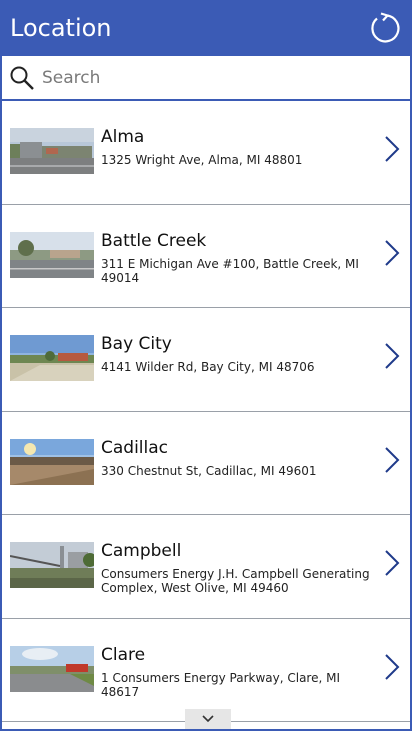 The height and width of the screenshot is (731, 412). What do you see at coordinates (141, 551) in the screenshot?
I see `location-name: Campbell` at bounding box center [141, 551].